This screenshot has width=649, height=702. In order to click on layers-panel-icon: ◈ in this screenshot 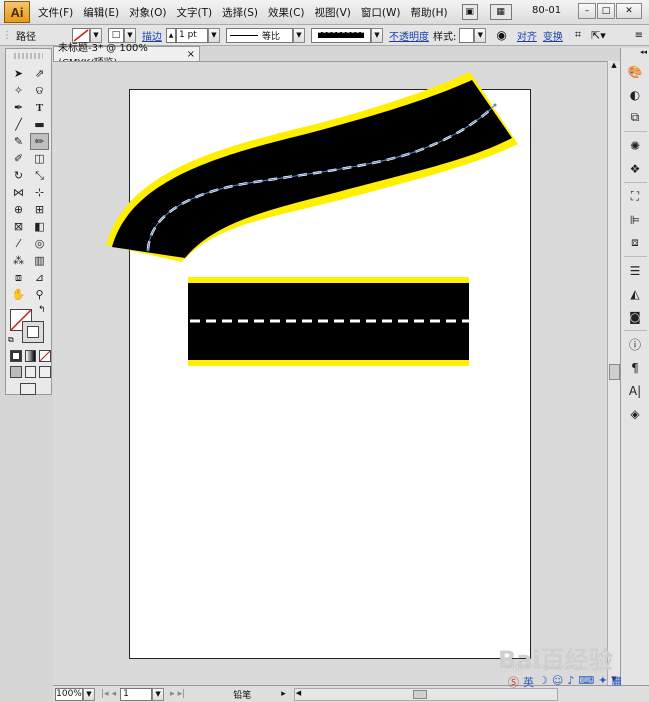, I will do `click(635, 413)`.